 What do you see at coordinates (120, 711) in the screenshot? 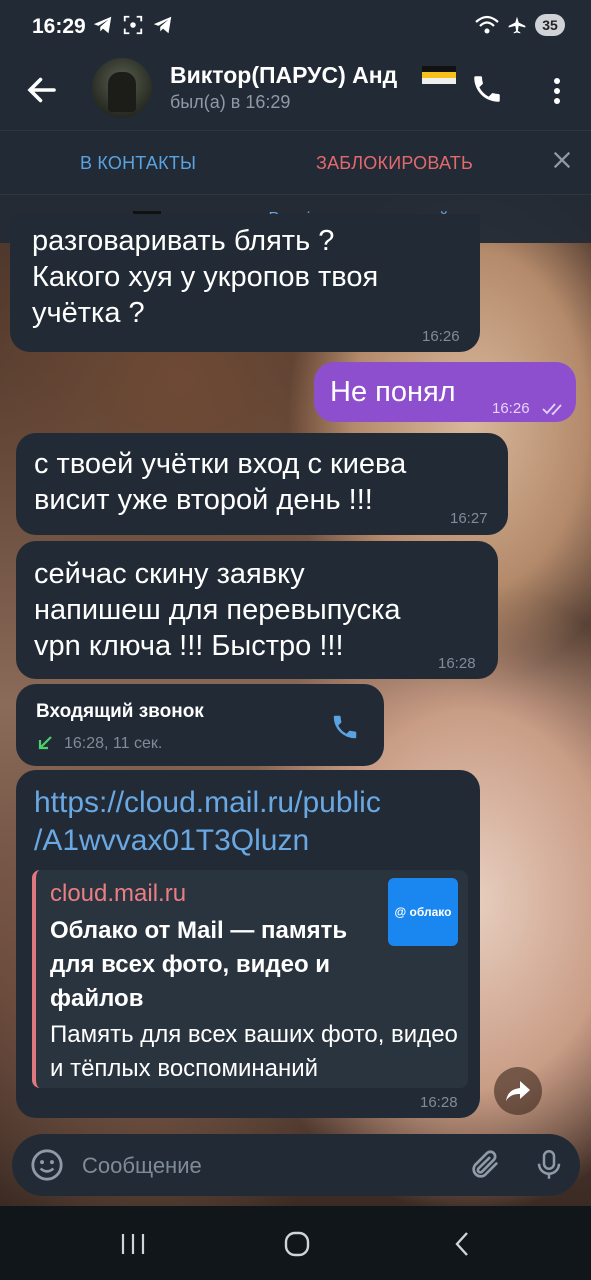
I see `call-title: Входящий звонок` at bounding box center [120, 711].